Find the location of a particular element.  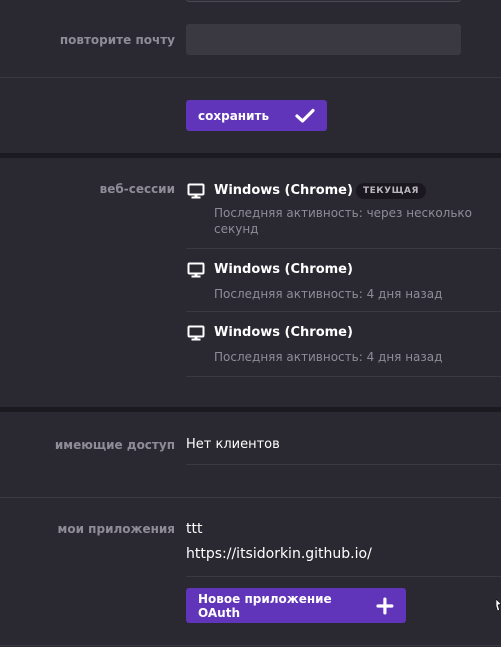

save-button-label: сохранить is located at coordinates (234, 115).